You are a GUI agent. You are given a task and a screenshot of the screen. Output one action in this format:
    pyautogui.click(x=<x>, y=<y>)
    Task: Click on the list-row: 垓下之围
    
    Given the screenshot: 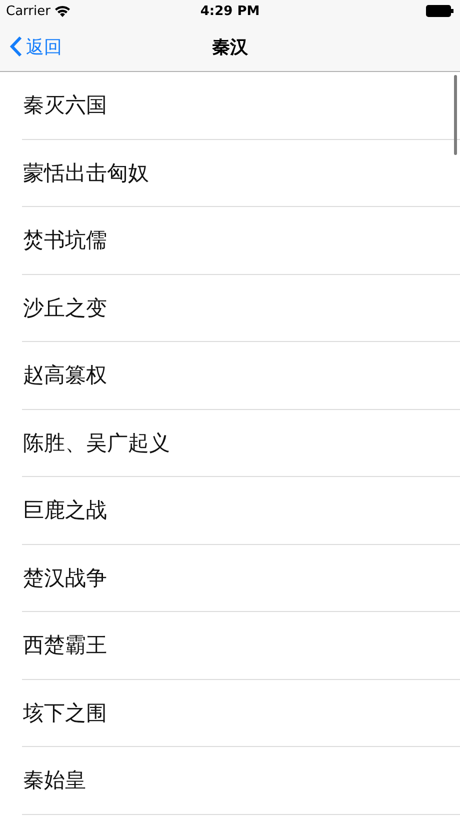 What is the action you would take?
    pyautogui.click(x=241, y=713)
    